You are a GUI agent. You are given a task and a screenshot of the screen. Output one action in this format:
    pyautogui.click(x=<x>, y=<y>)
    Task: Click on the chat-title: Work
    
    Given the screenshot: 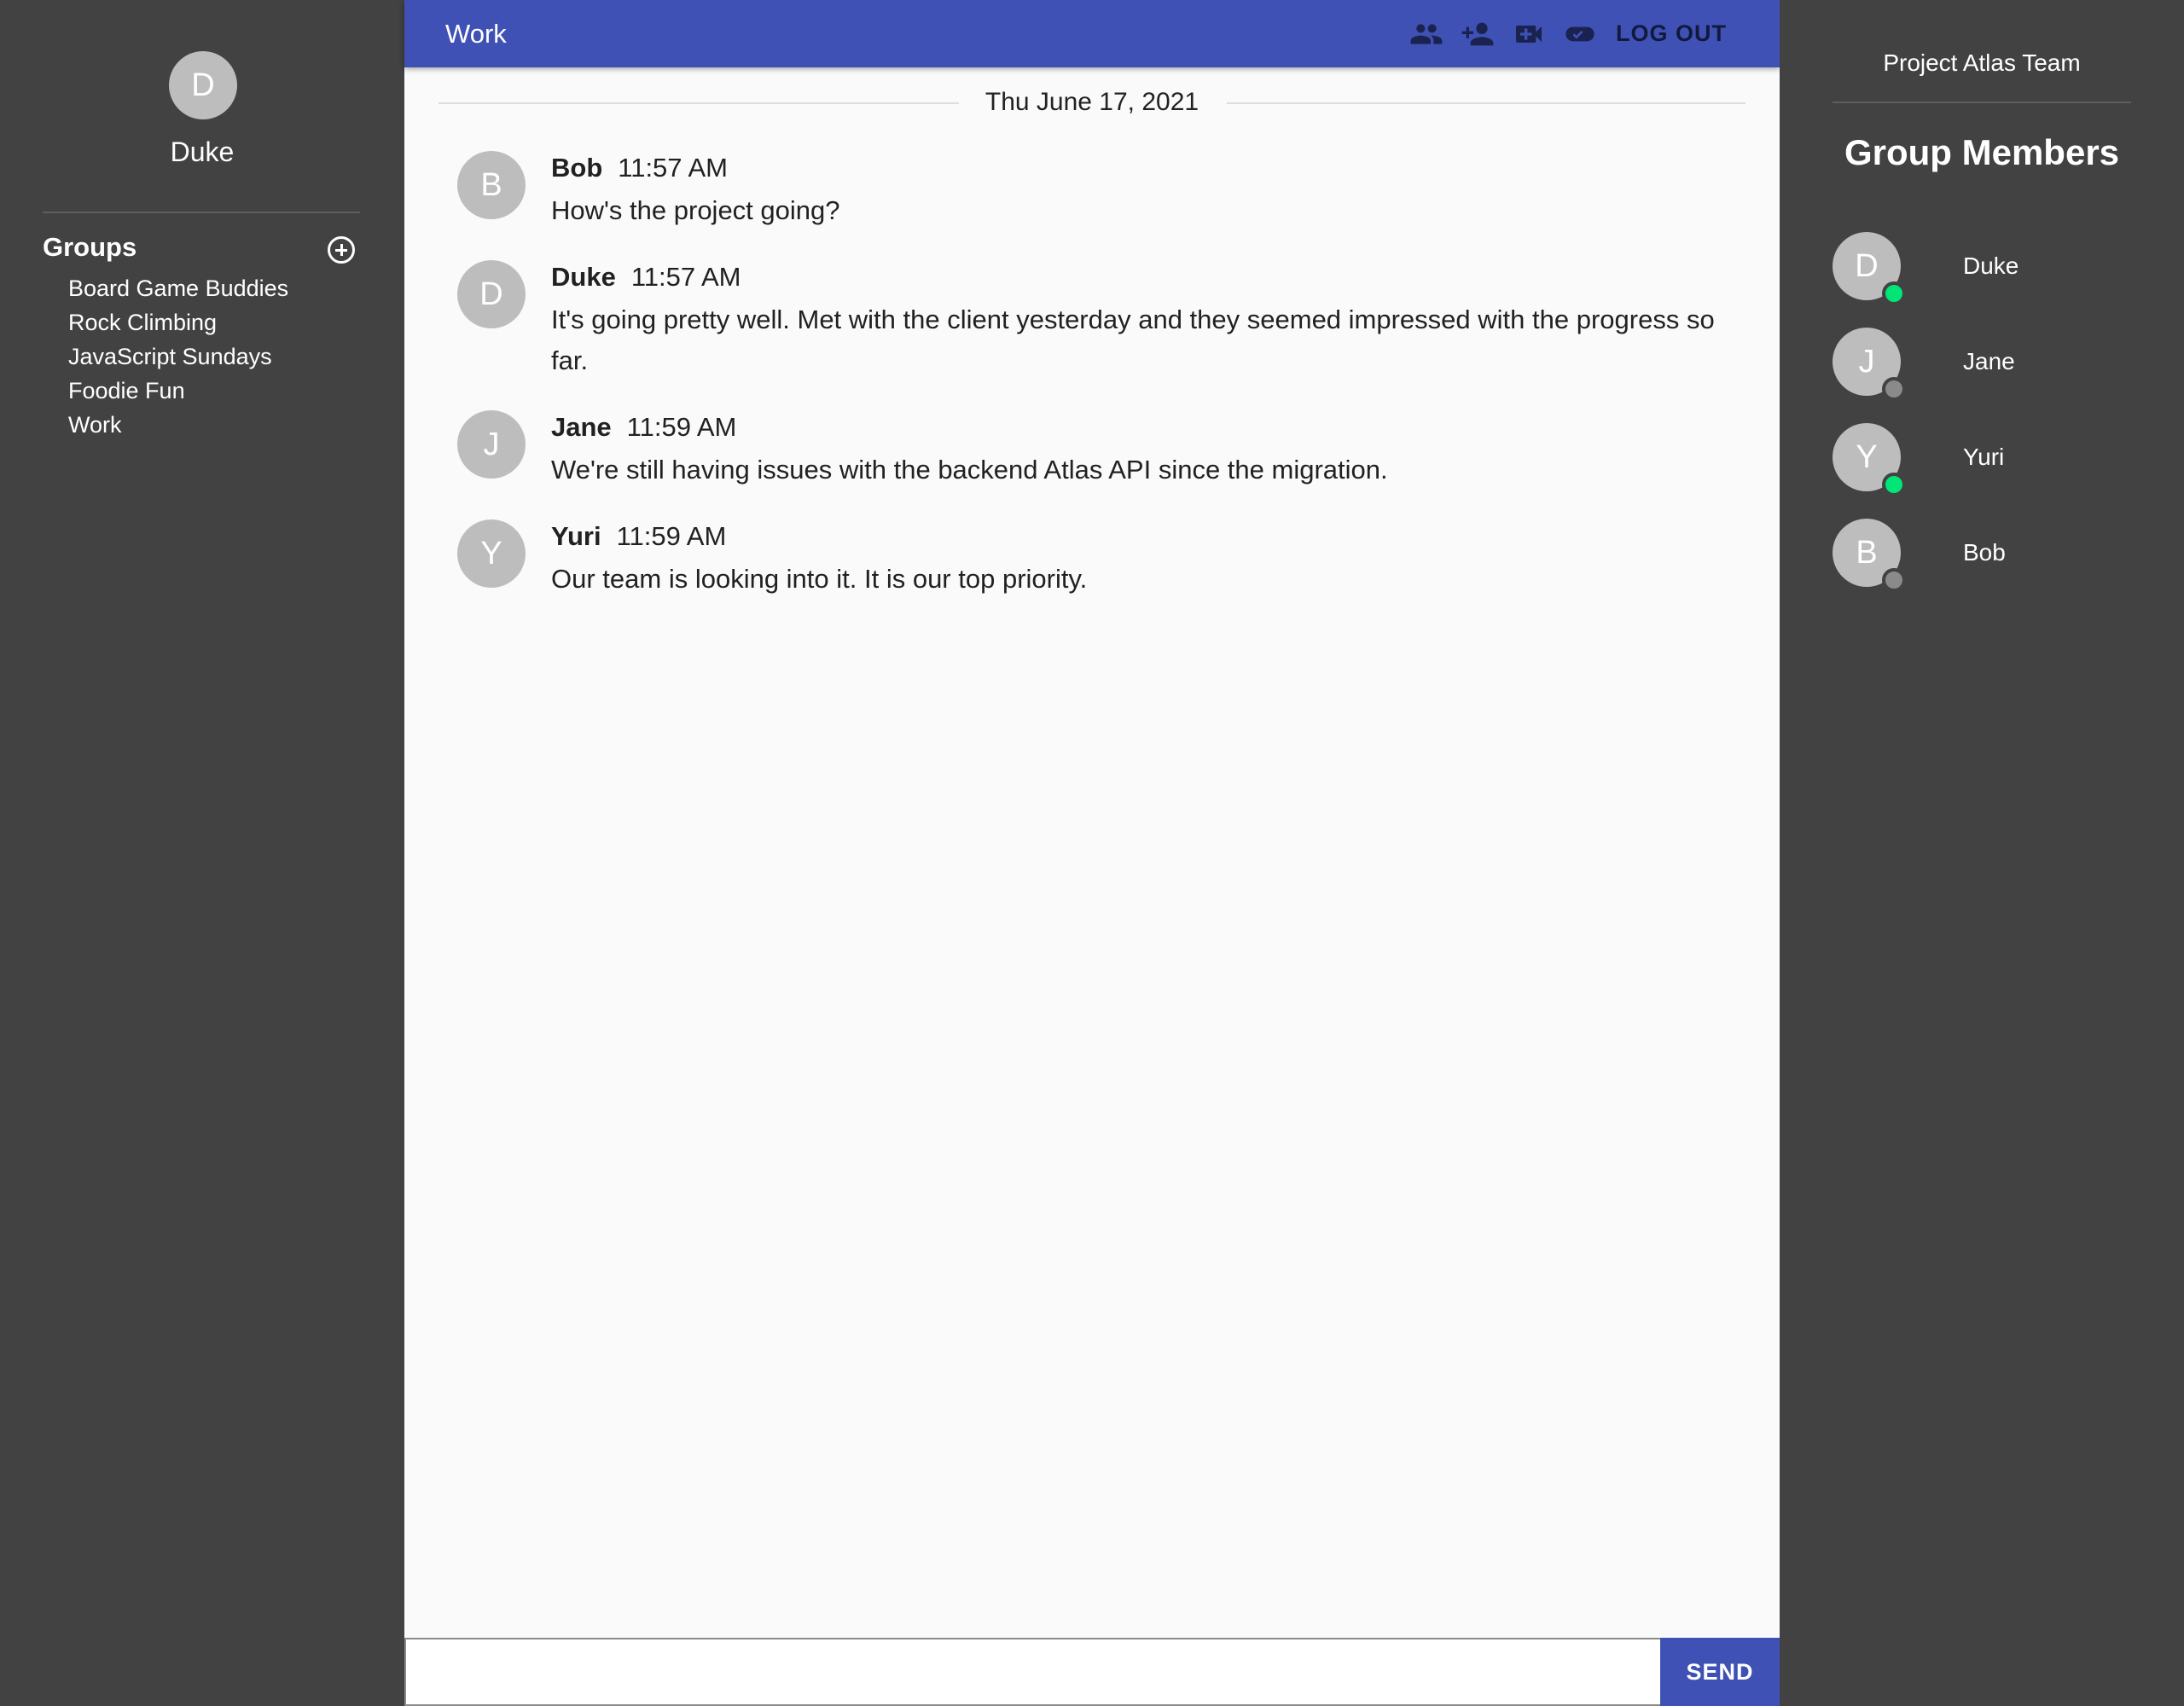 What is the action you would take?
    pyautogui.click(x=476, y=34)
    